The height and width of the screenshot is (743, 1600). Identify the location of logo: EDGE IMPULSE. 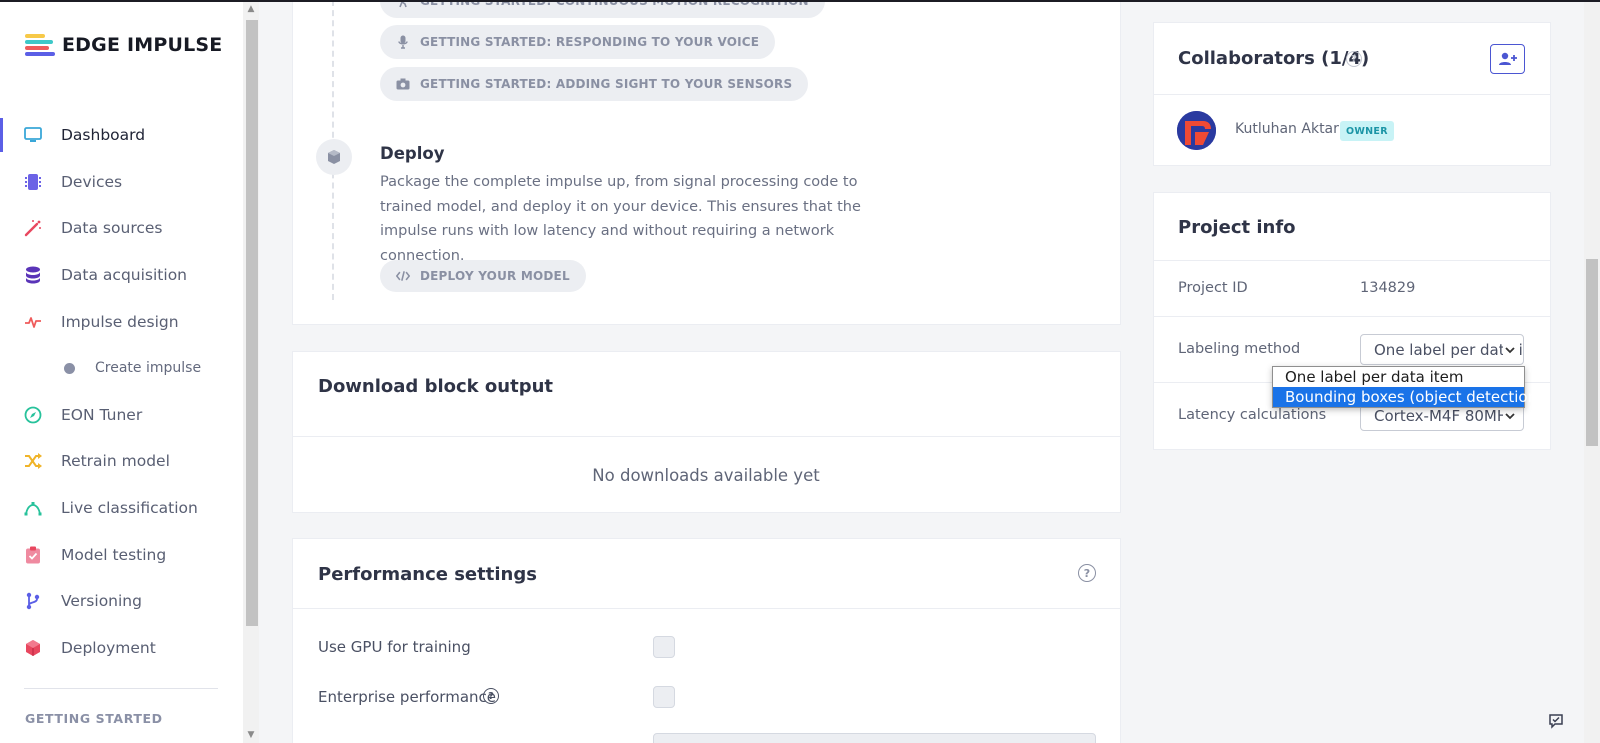
(123, 45).